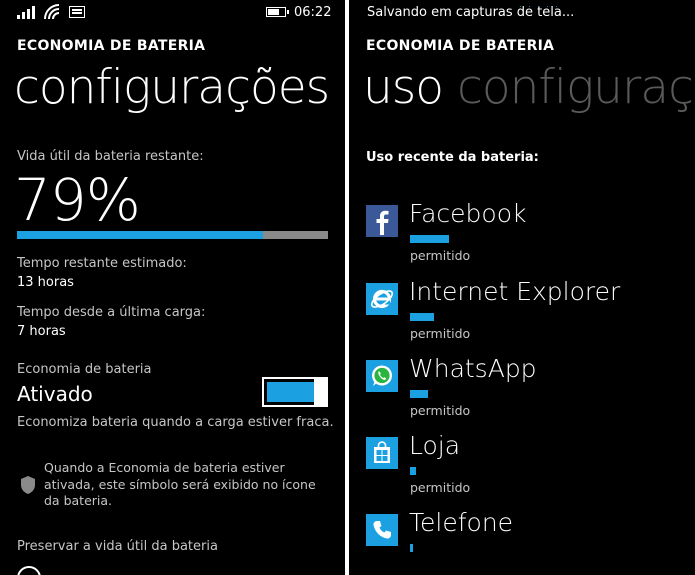  I want to click on pivot-settings-tab: configurações, so click(172, 87).